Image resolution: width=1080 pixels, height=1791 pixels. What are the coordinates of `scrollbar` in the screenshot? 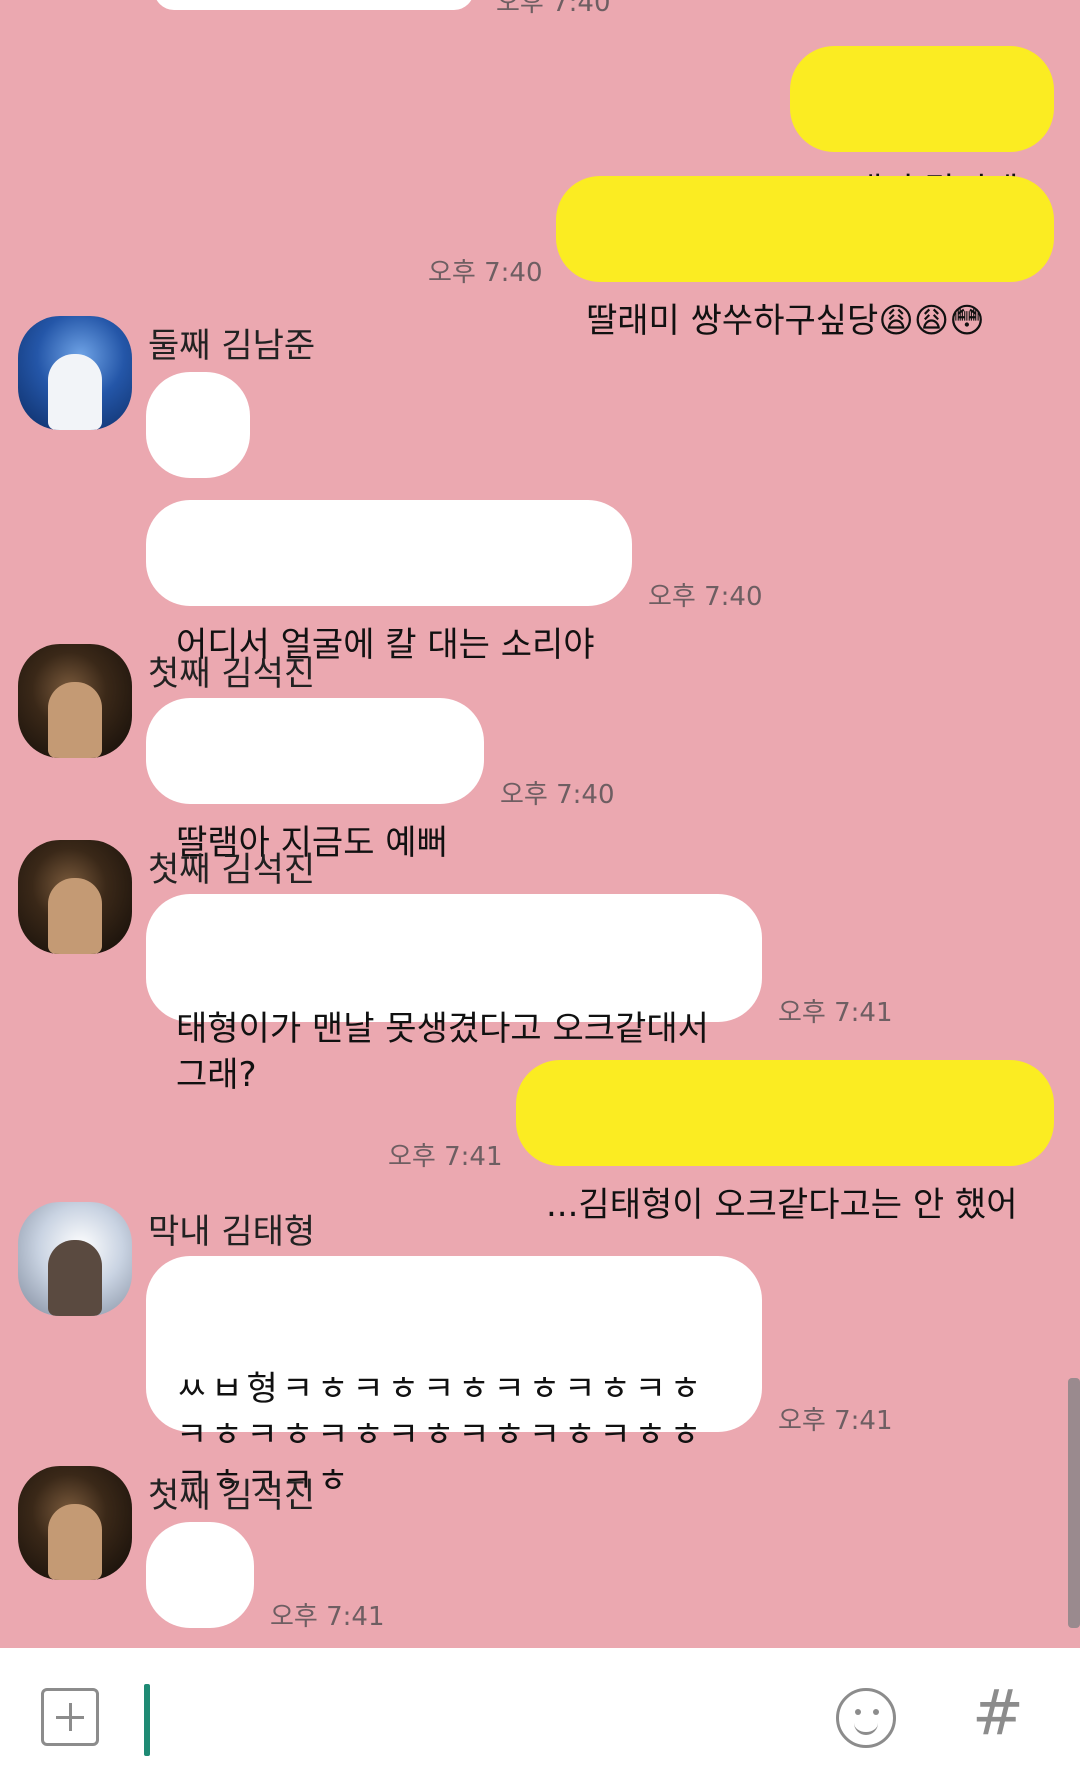 It's located at (1074, 1503).